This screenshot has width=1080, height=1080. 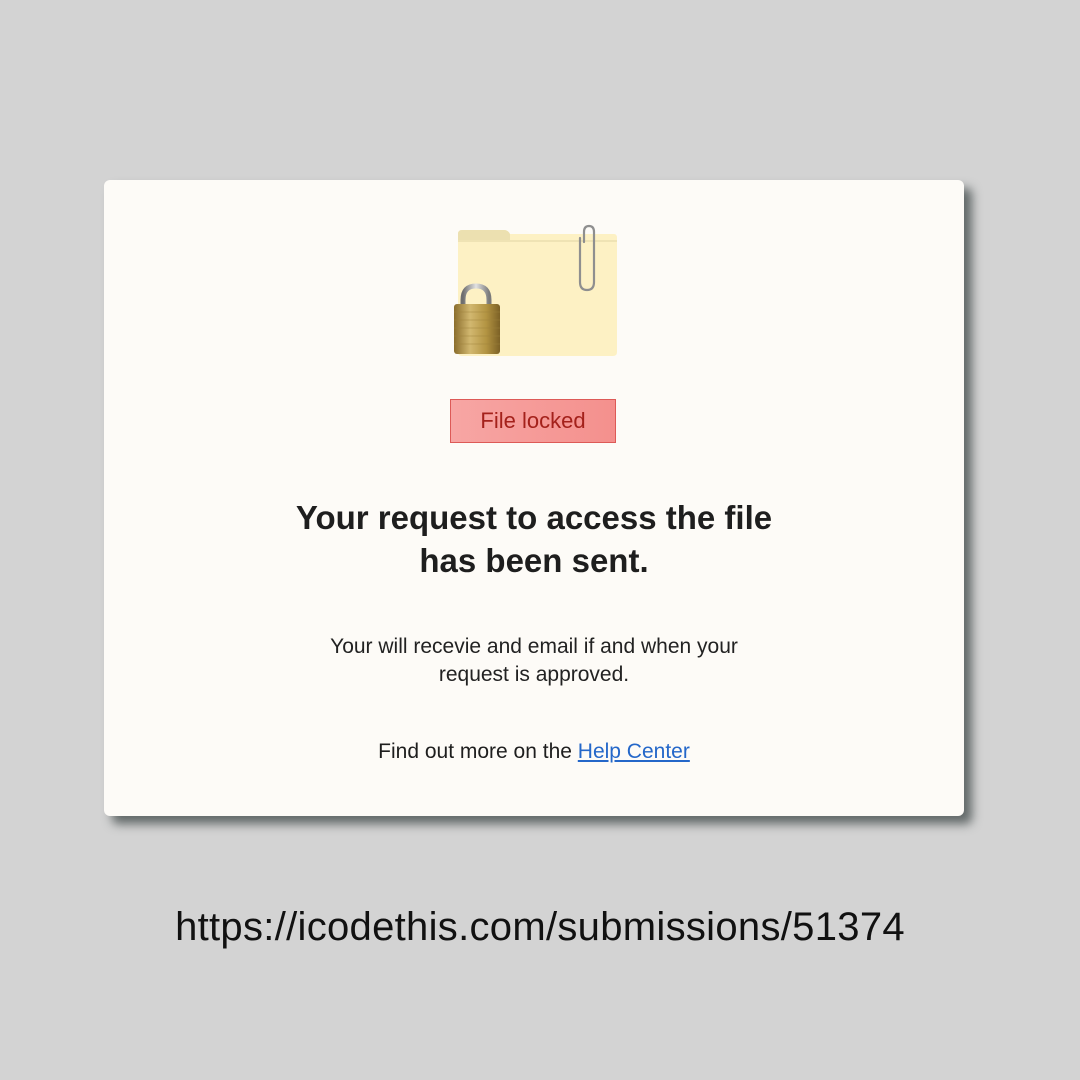 What do you see at coordinates (534, 560) in the screenshot?
I see `title-line: has been sent.` at bounding box center [534, 560].